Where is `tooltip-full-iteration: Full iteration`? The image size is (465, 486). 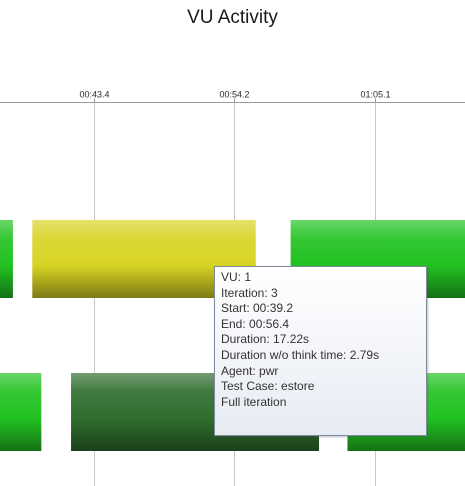 tooltip-full-iteration: Full iteration is located at coordinates (254, 401).